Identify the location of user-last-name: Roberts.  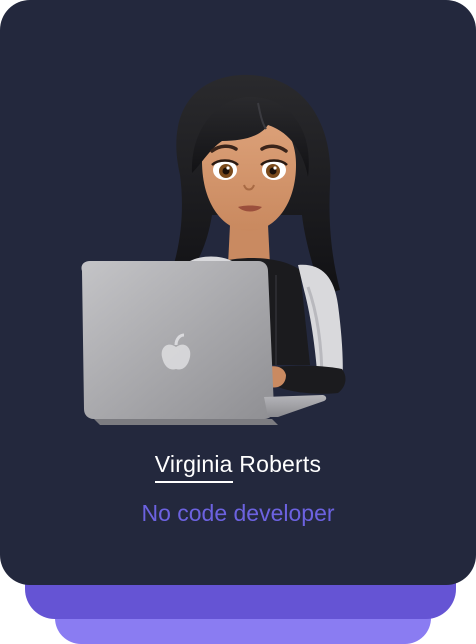
(280, 464).